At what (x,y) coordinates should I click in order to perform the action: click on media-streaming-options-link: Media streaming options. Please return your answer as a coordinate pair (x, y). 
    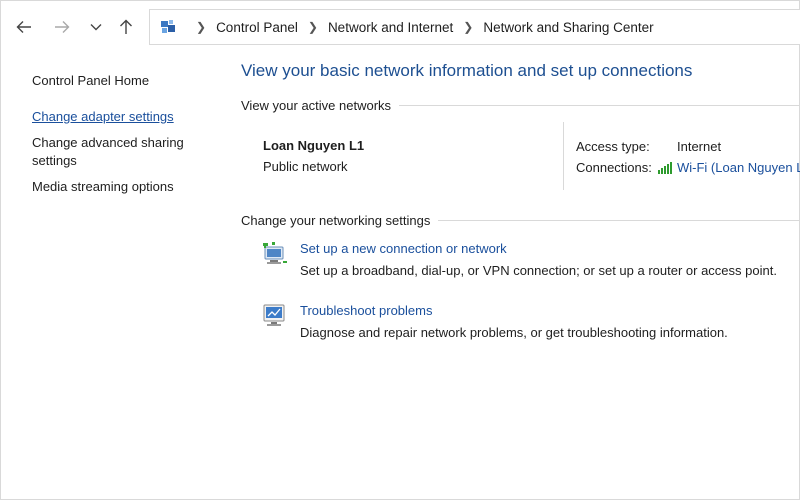
    Looking at the image, I should click on (127, 187).